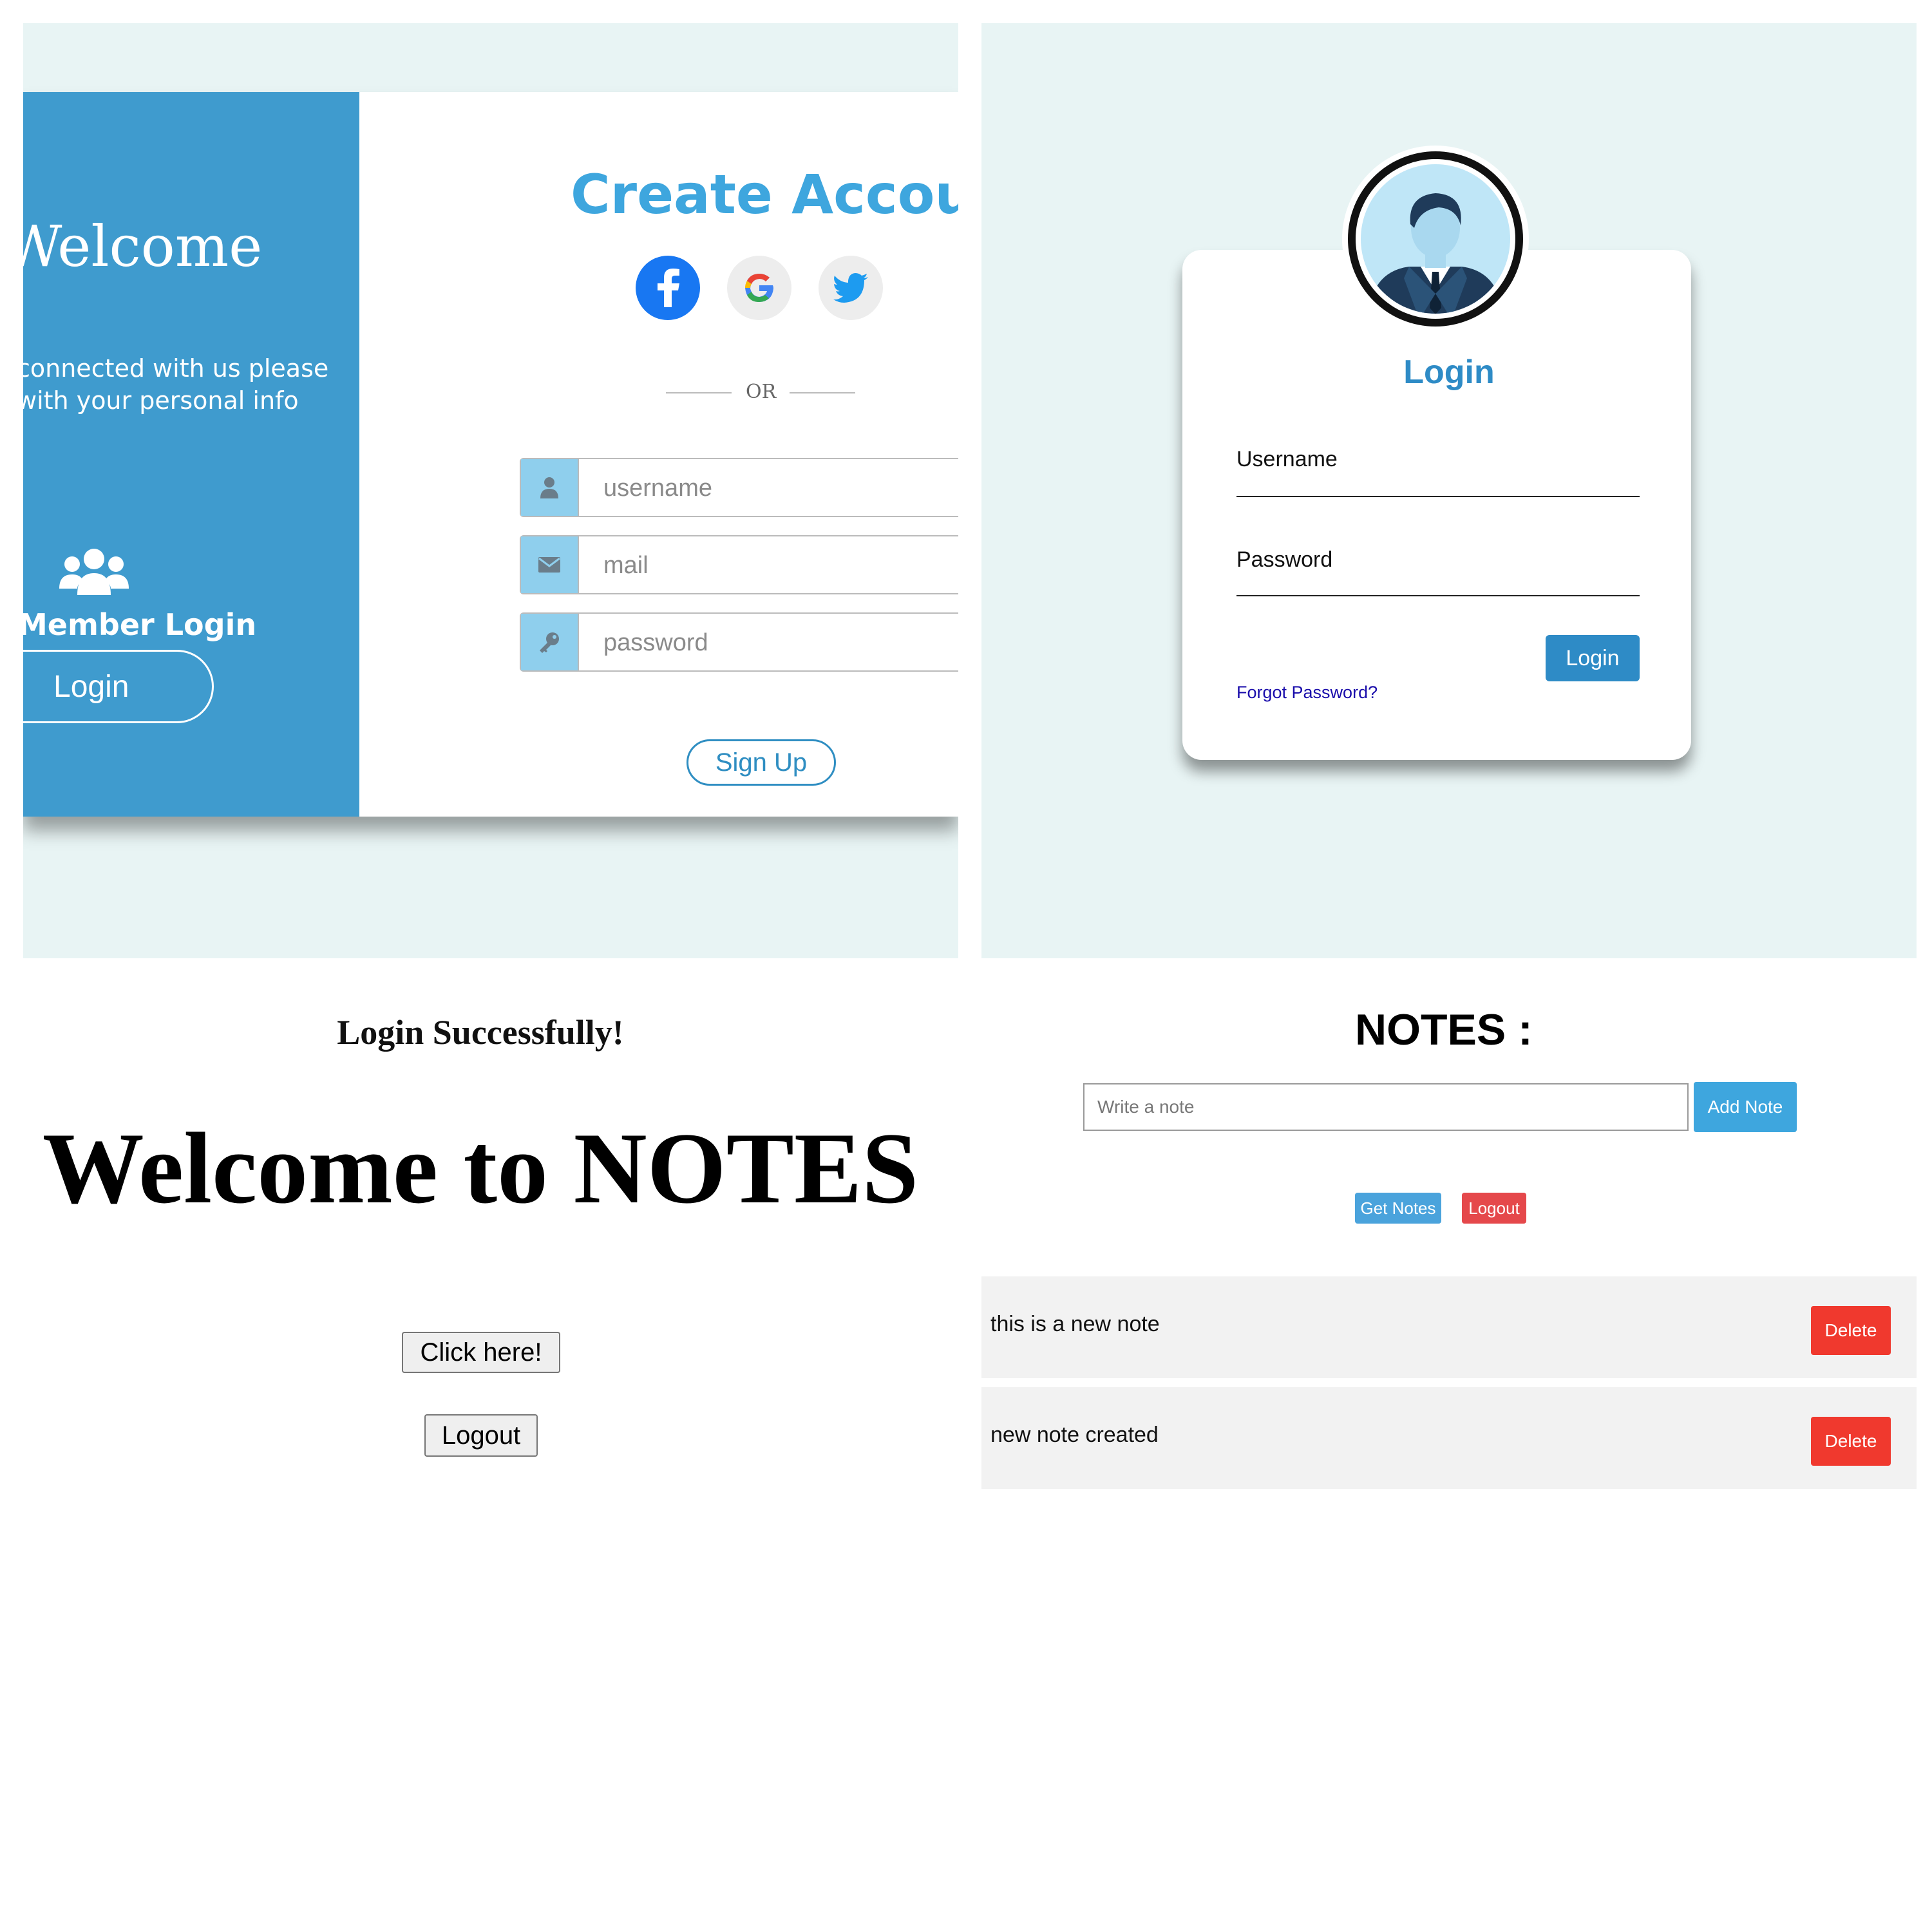 Image resolution: width=1932 pixels, height=1932 pixels. I want to click on password-field: Password, so click(1284, 560).